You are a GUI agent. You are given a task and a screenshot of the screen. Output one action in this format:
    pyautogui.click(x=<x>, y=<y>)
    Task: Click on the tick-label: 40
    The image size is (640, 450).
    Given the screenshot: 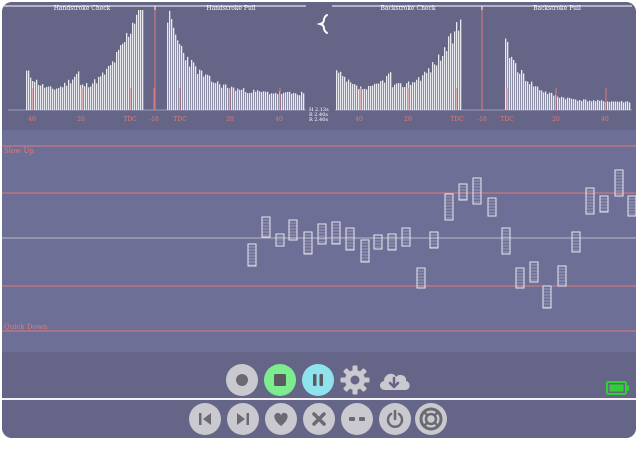 What is the action you would take?
    pyautogui.click(x=279, y=119)
    